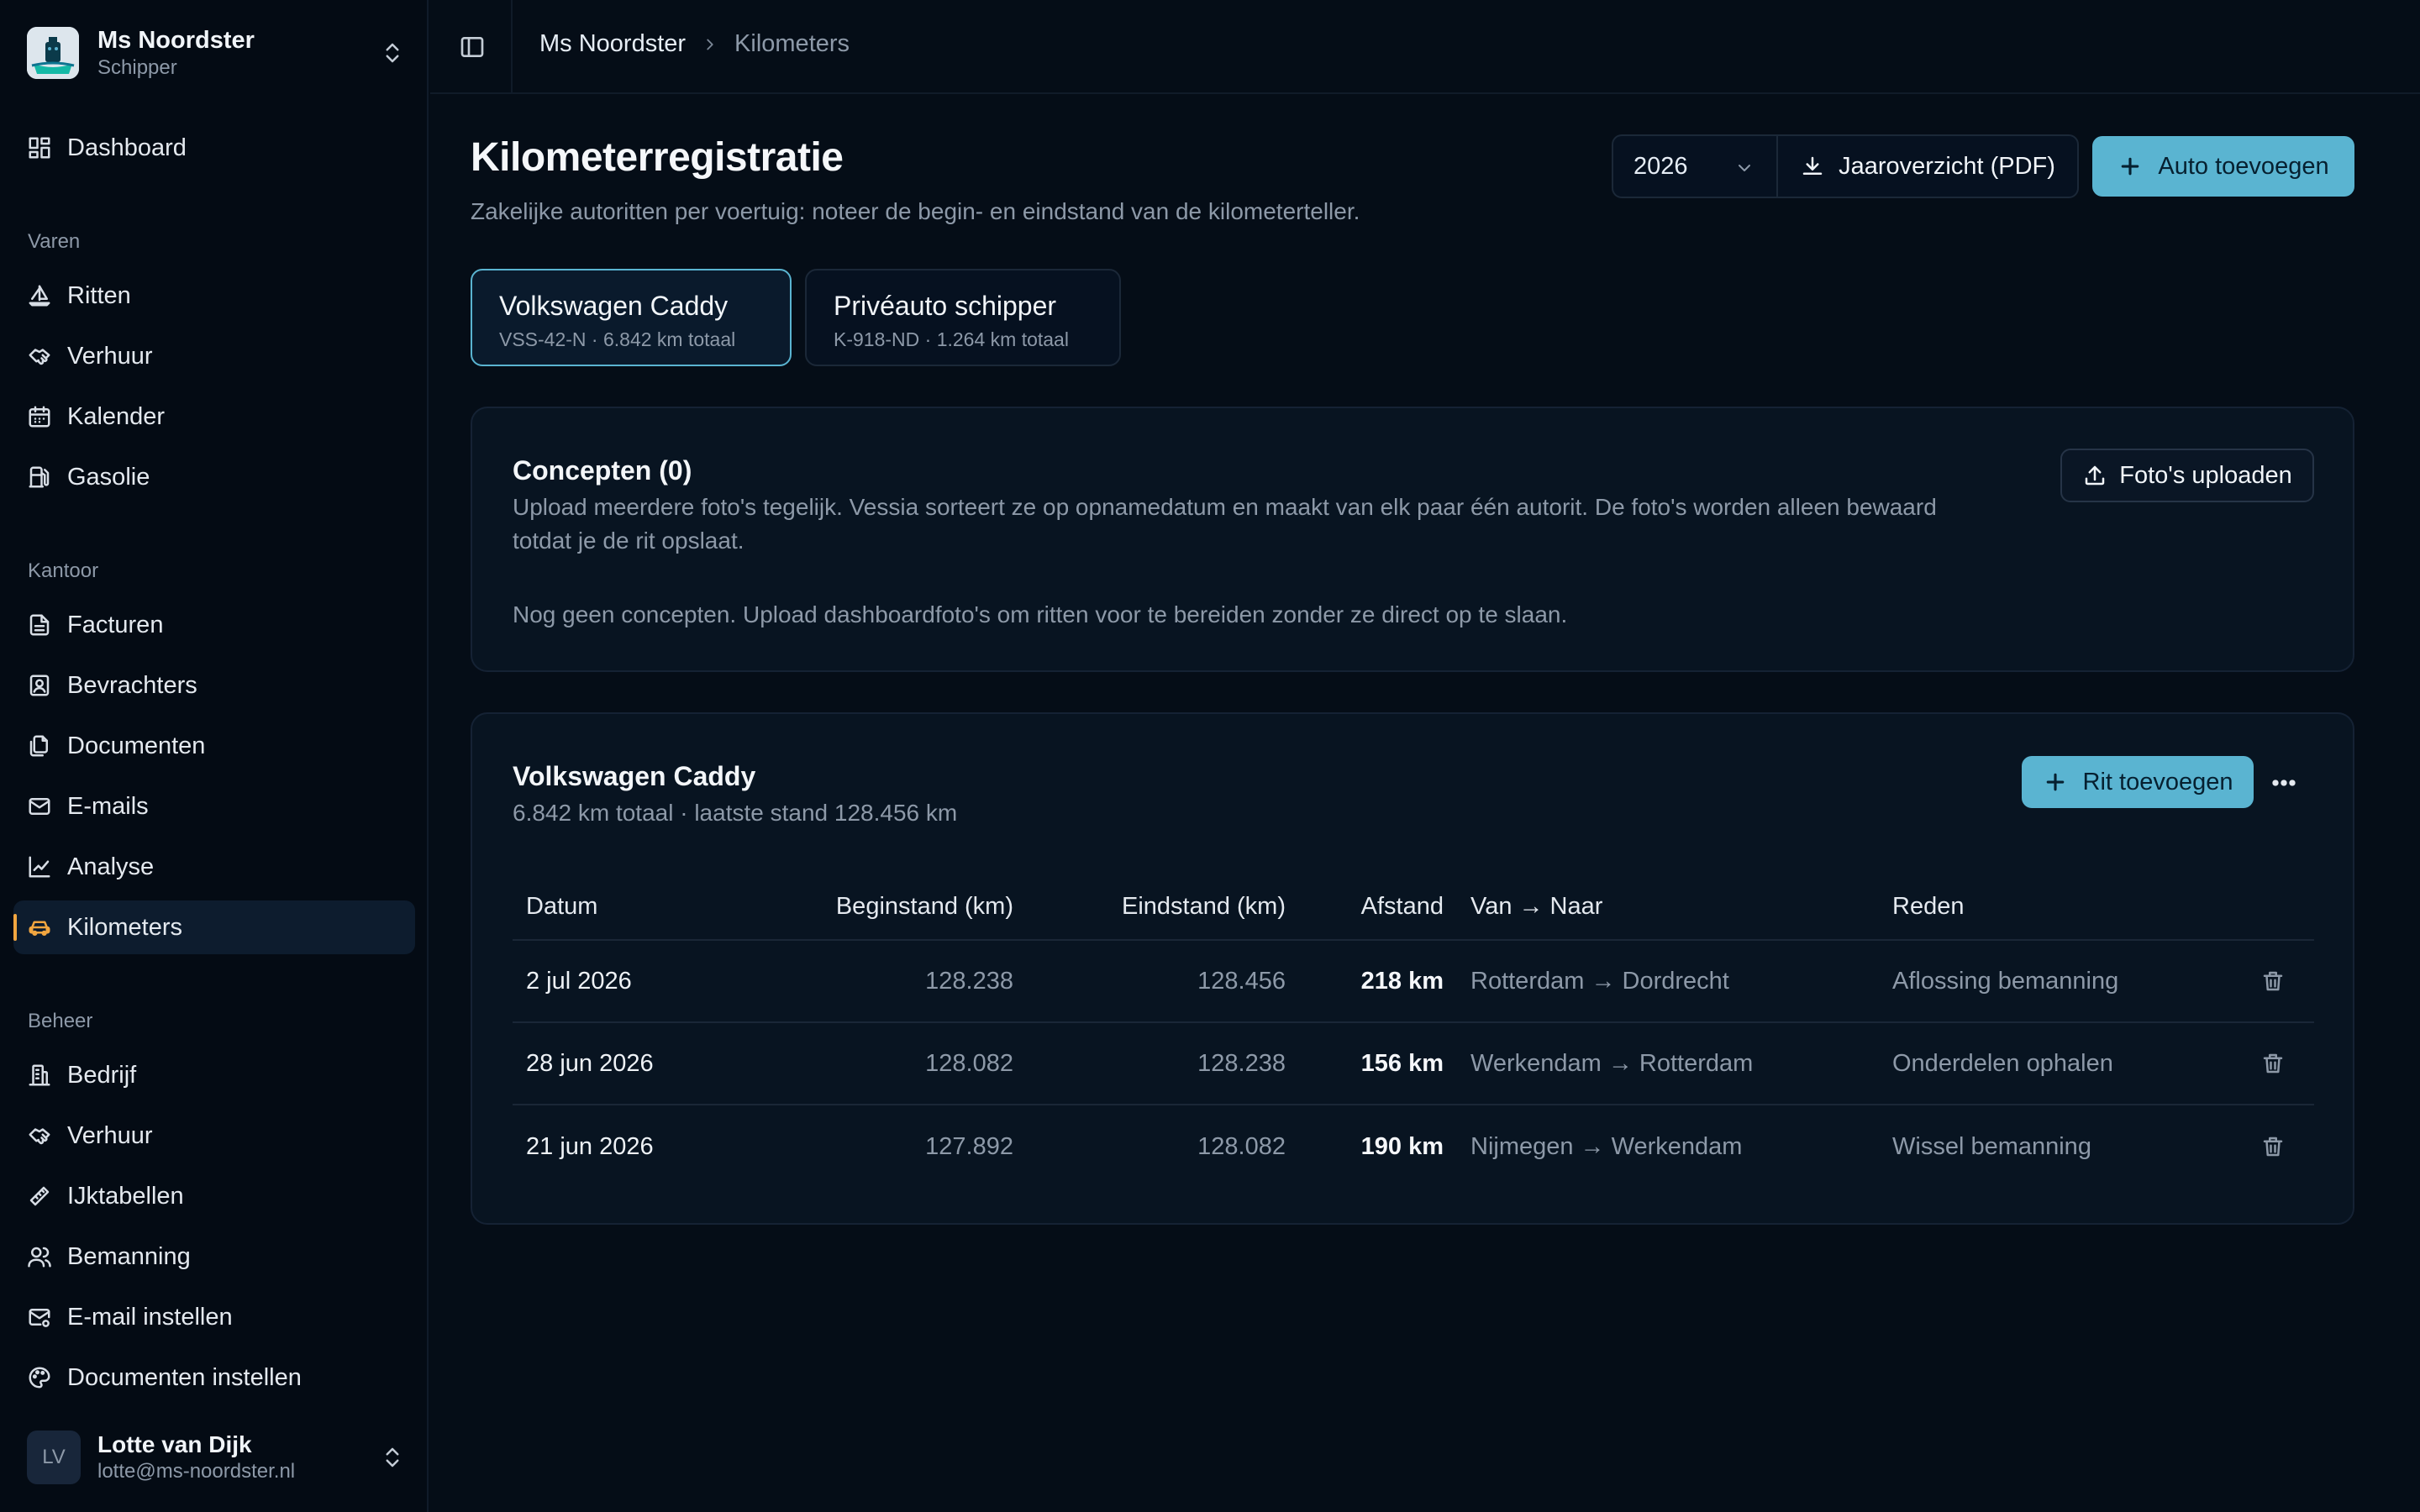 This screenshot has height=1512, width=2420. I want to click on year-overview-pdf-button: Jaaroverzicht (PDF), so click(1927, 166).